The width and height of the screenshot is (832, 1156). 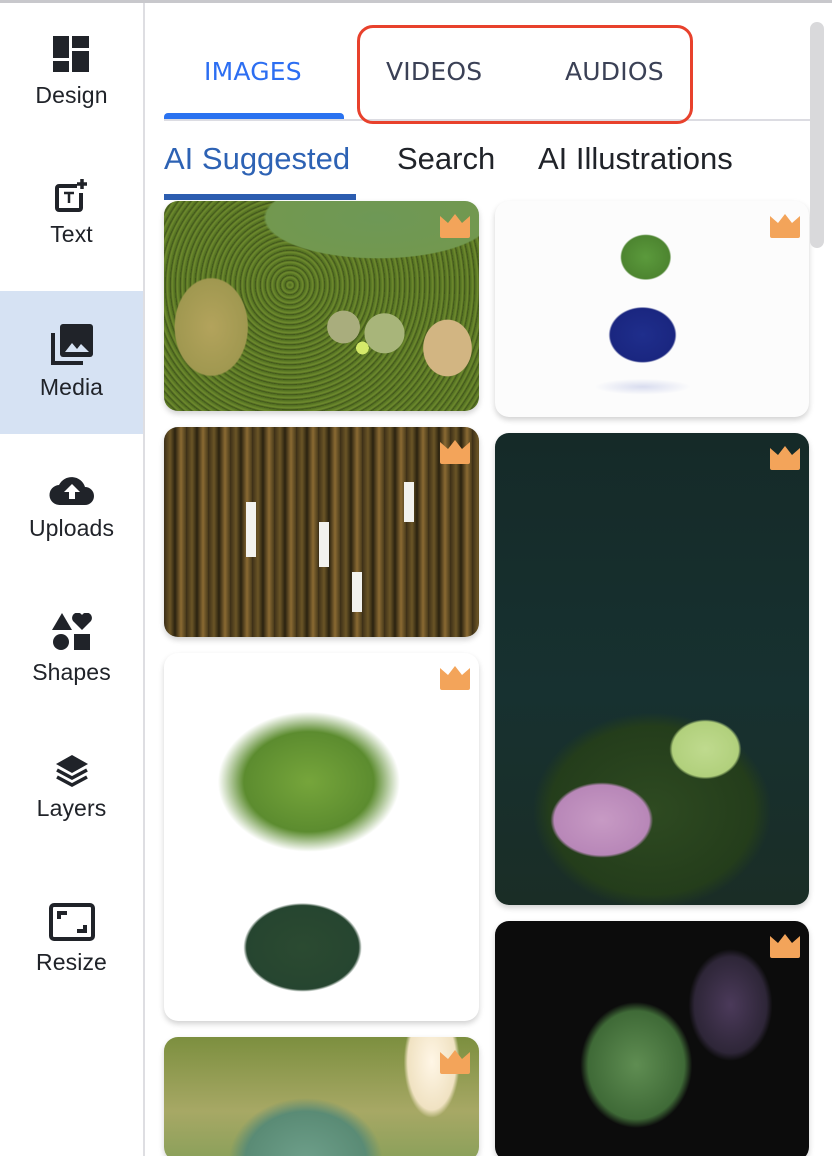 I want to click on subtab-search: Search, so click(x=446, y=159).